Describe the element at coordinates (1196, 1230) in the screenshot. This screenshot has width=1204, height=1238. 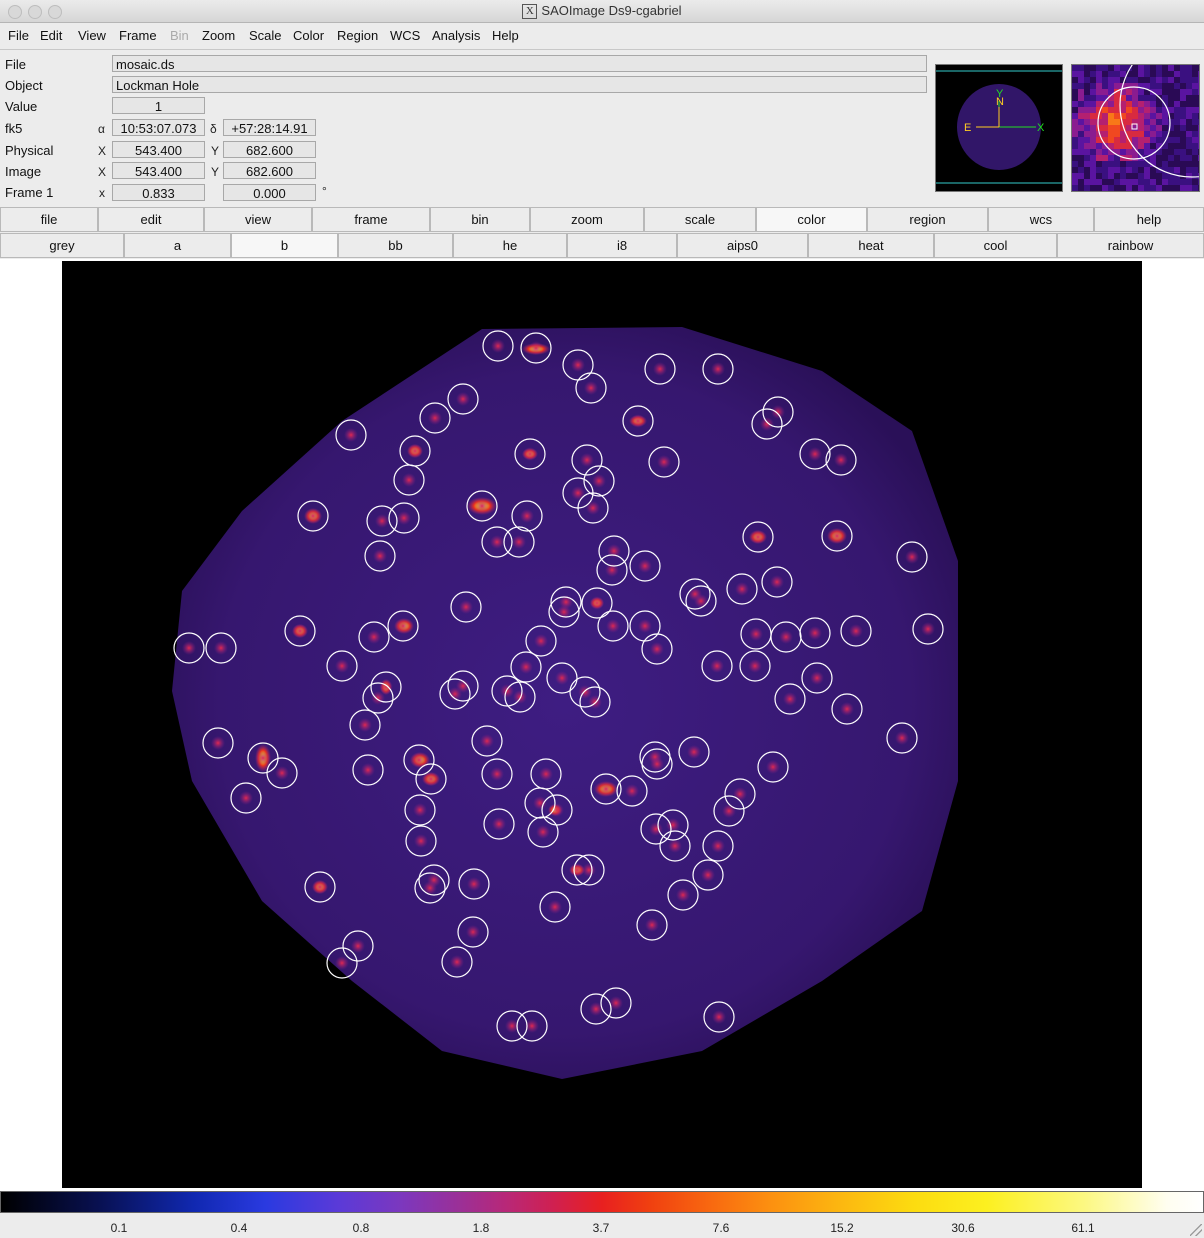
I see `resize-grip` at that location.